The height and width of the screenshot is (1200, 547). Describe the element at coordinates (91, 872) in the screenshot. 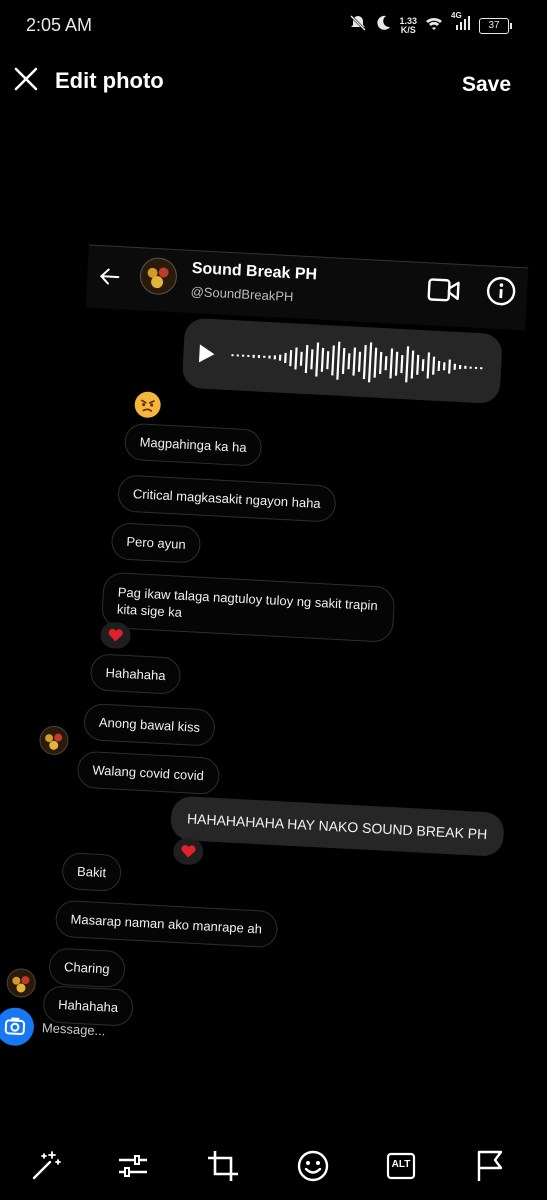

I see `message-bubble: Bakit` at that location.